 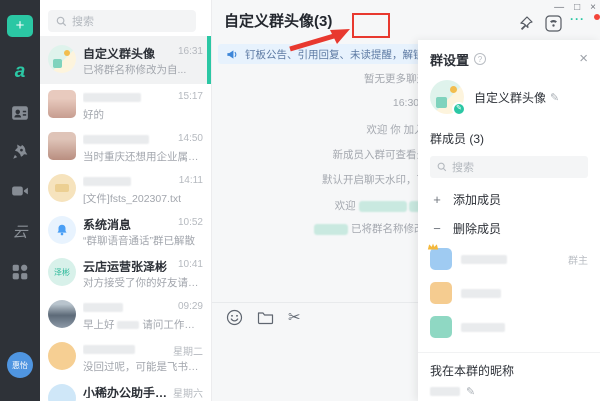 What do you see at coordinates (19, 231) in the screenshot?
I see `cloud-app-icon: 云` at bounding box center [19, 231].